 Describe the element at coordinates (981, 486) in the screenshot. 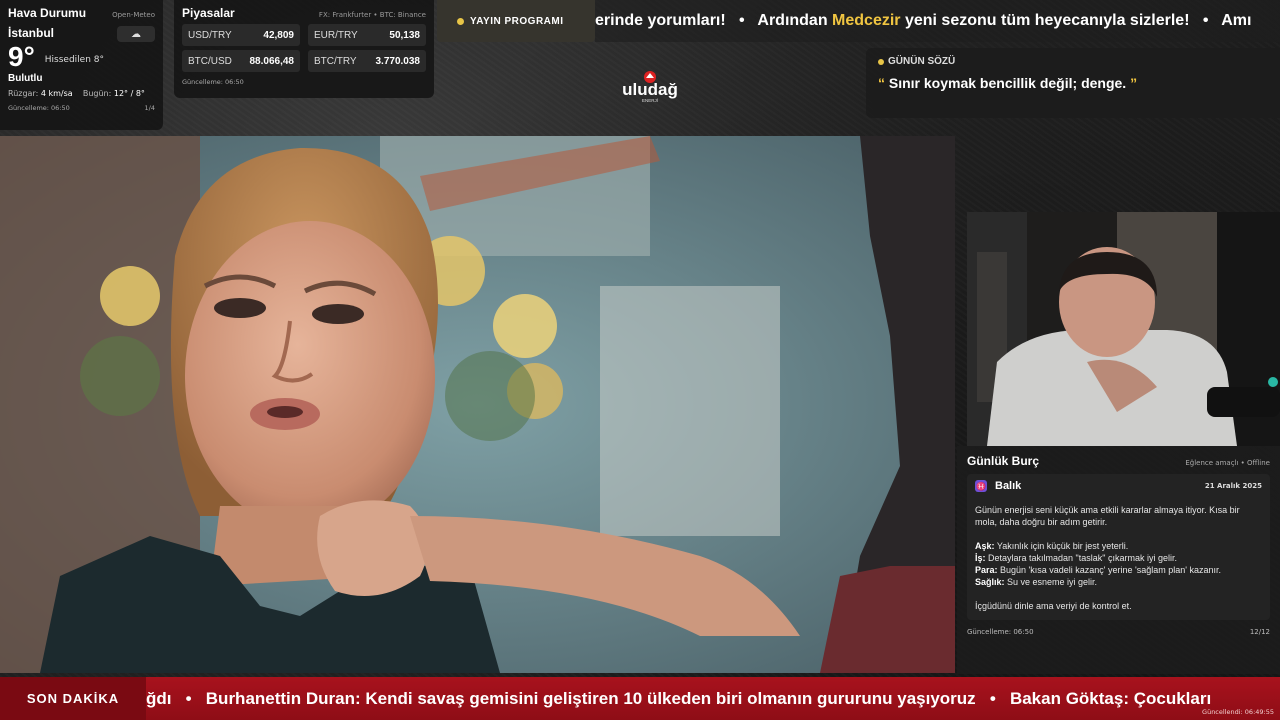

I see `pisces-icon: ♓` at that location.